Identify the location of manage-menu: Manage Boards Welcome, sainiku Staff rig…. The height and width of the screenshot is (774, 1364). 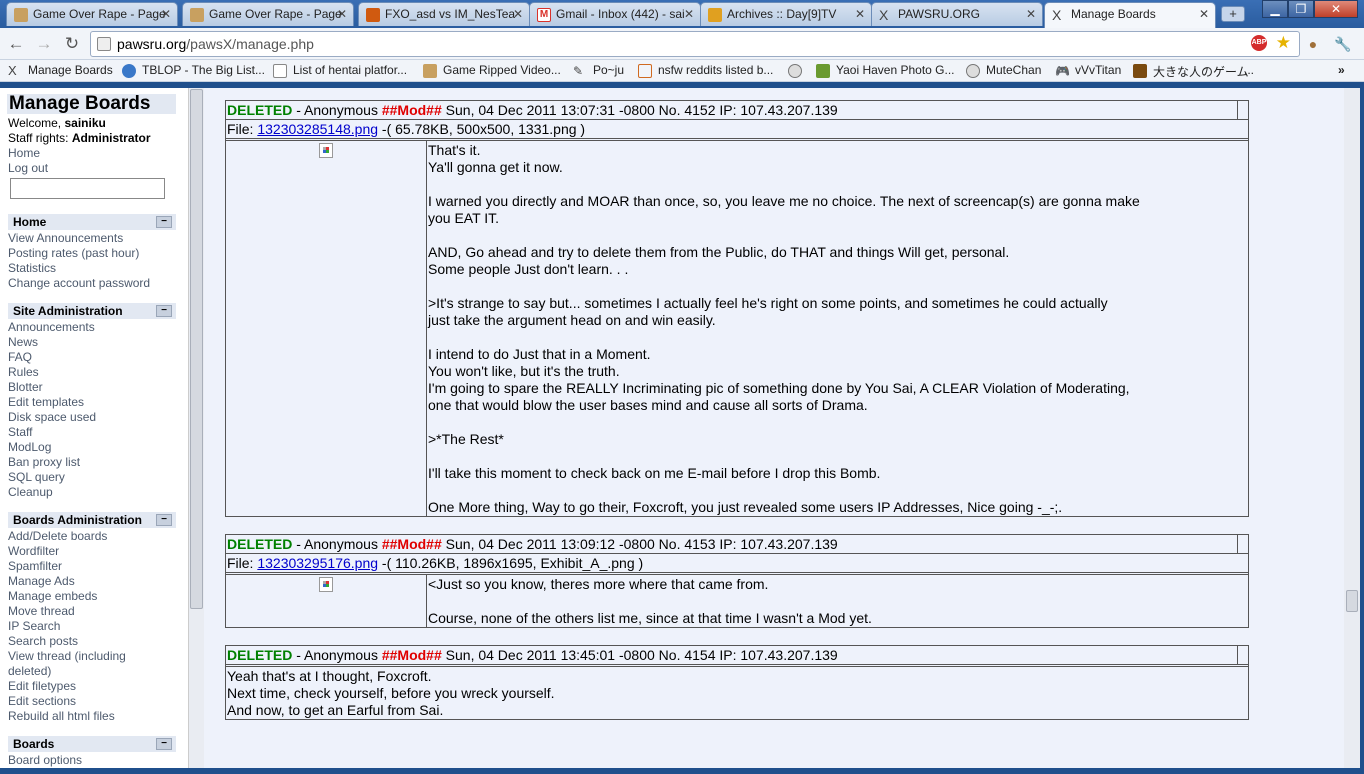
(102, 428).